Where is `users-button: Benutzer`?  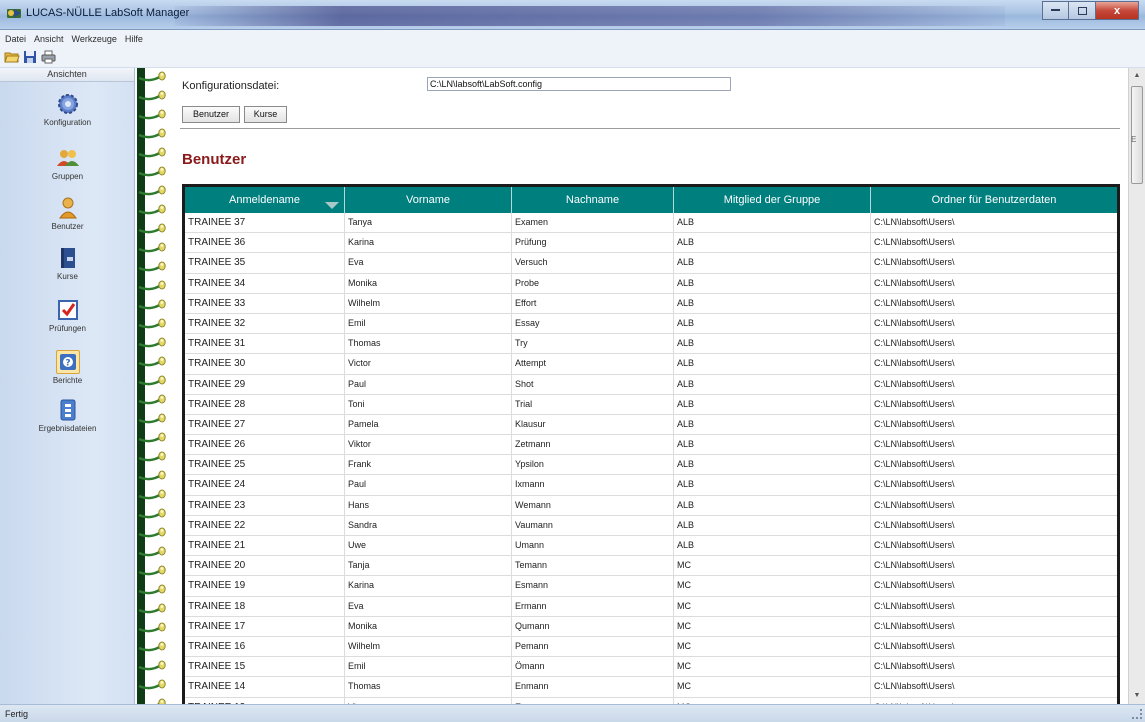
users-button: Benutzer is located at coordinates (211, 114).